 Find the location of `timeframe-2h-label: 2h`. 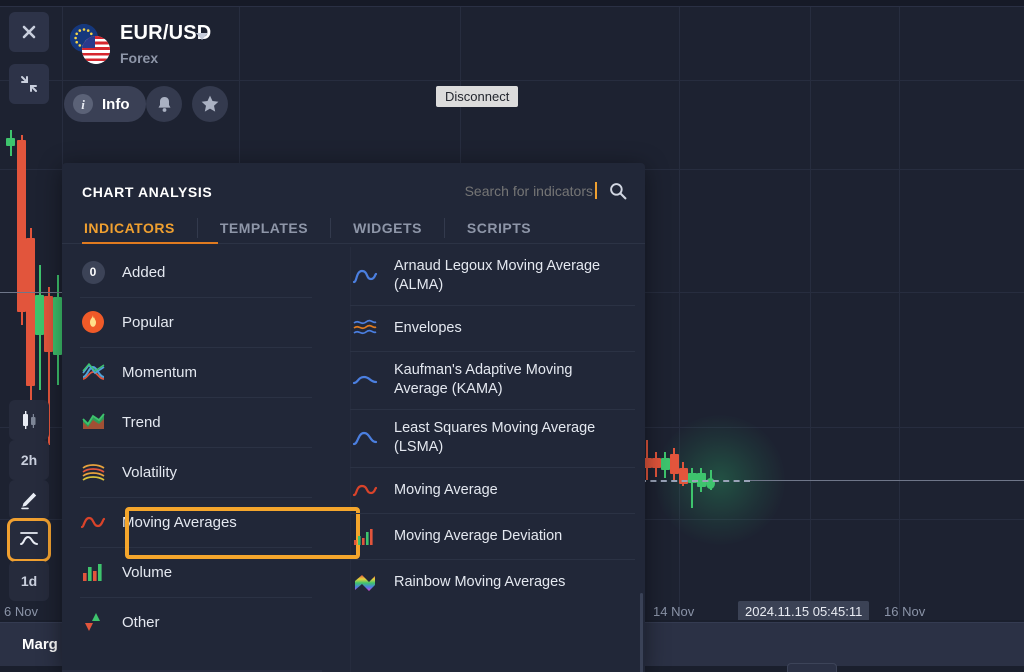

timeframe-2h-label: 2h is located at coordinates (29, 460).